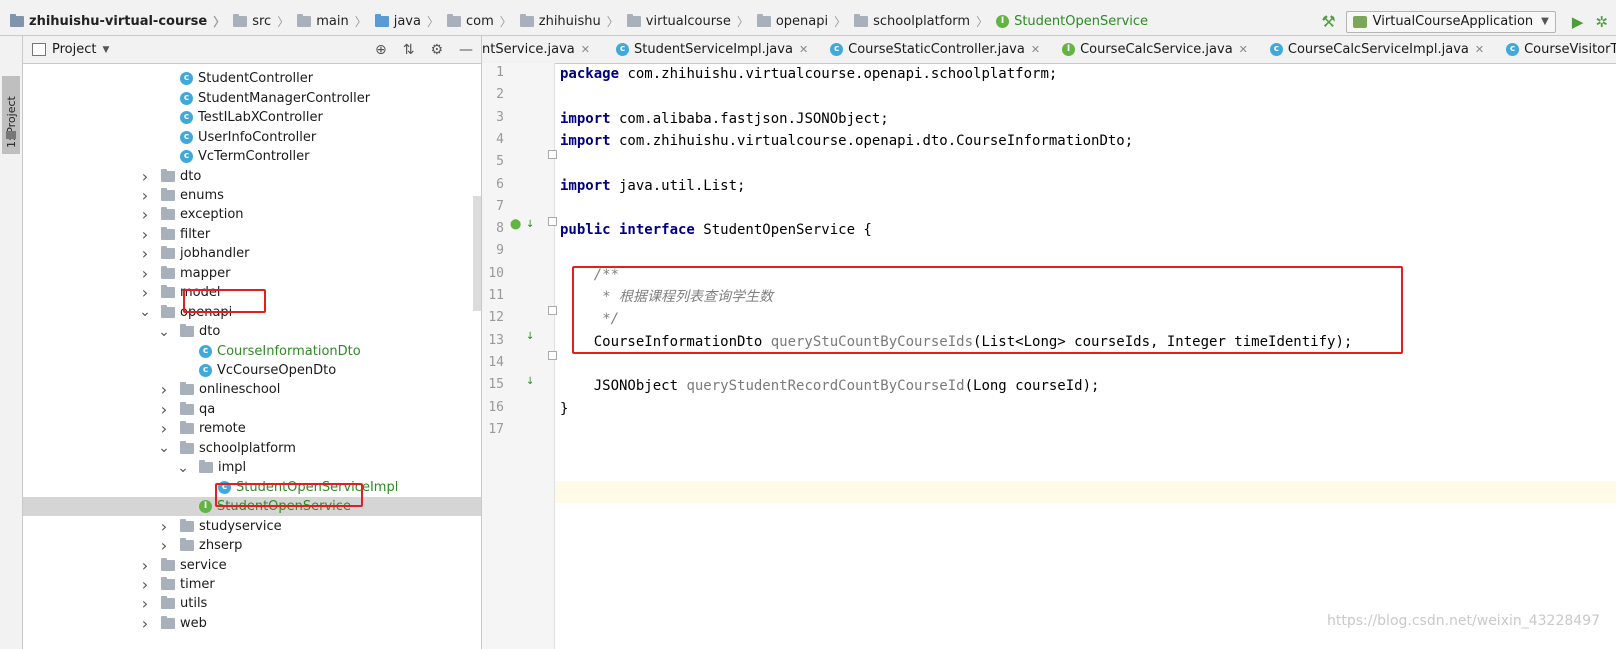  Describe the element at coordinates (252, 235) in the screenshot. I see `tree-item: › filter` at that location.